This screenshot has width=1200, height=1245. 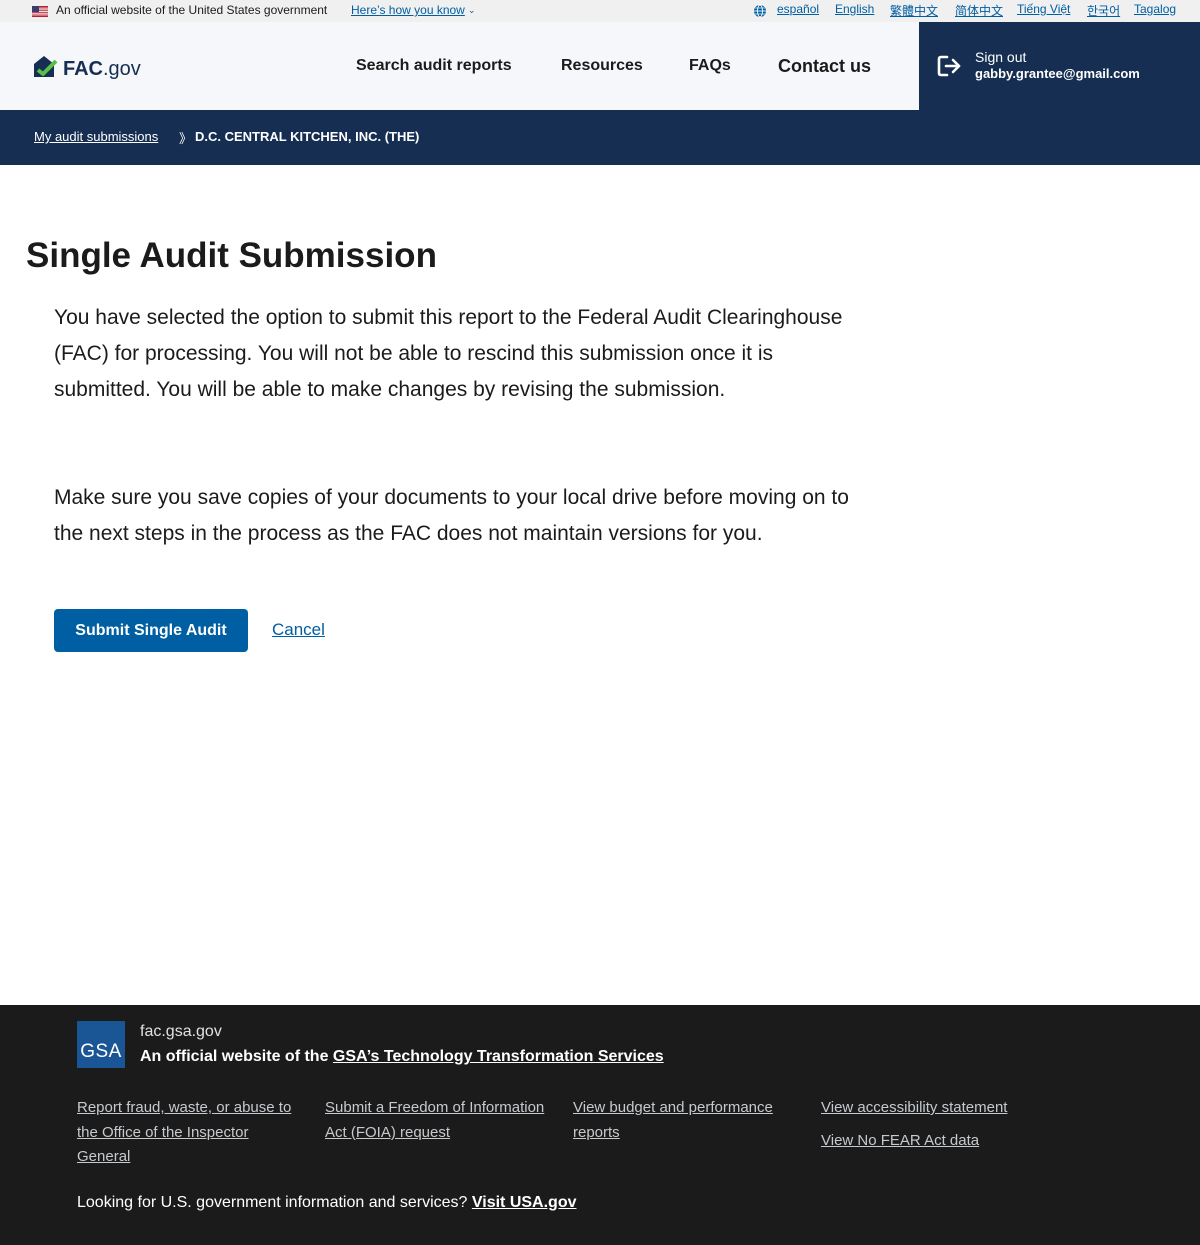 I want to click on how-you-know-label: Here’s how you know, so click(x=408, y=10).